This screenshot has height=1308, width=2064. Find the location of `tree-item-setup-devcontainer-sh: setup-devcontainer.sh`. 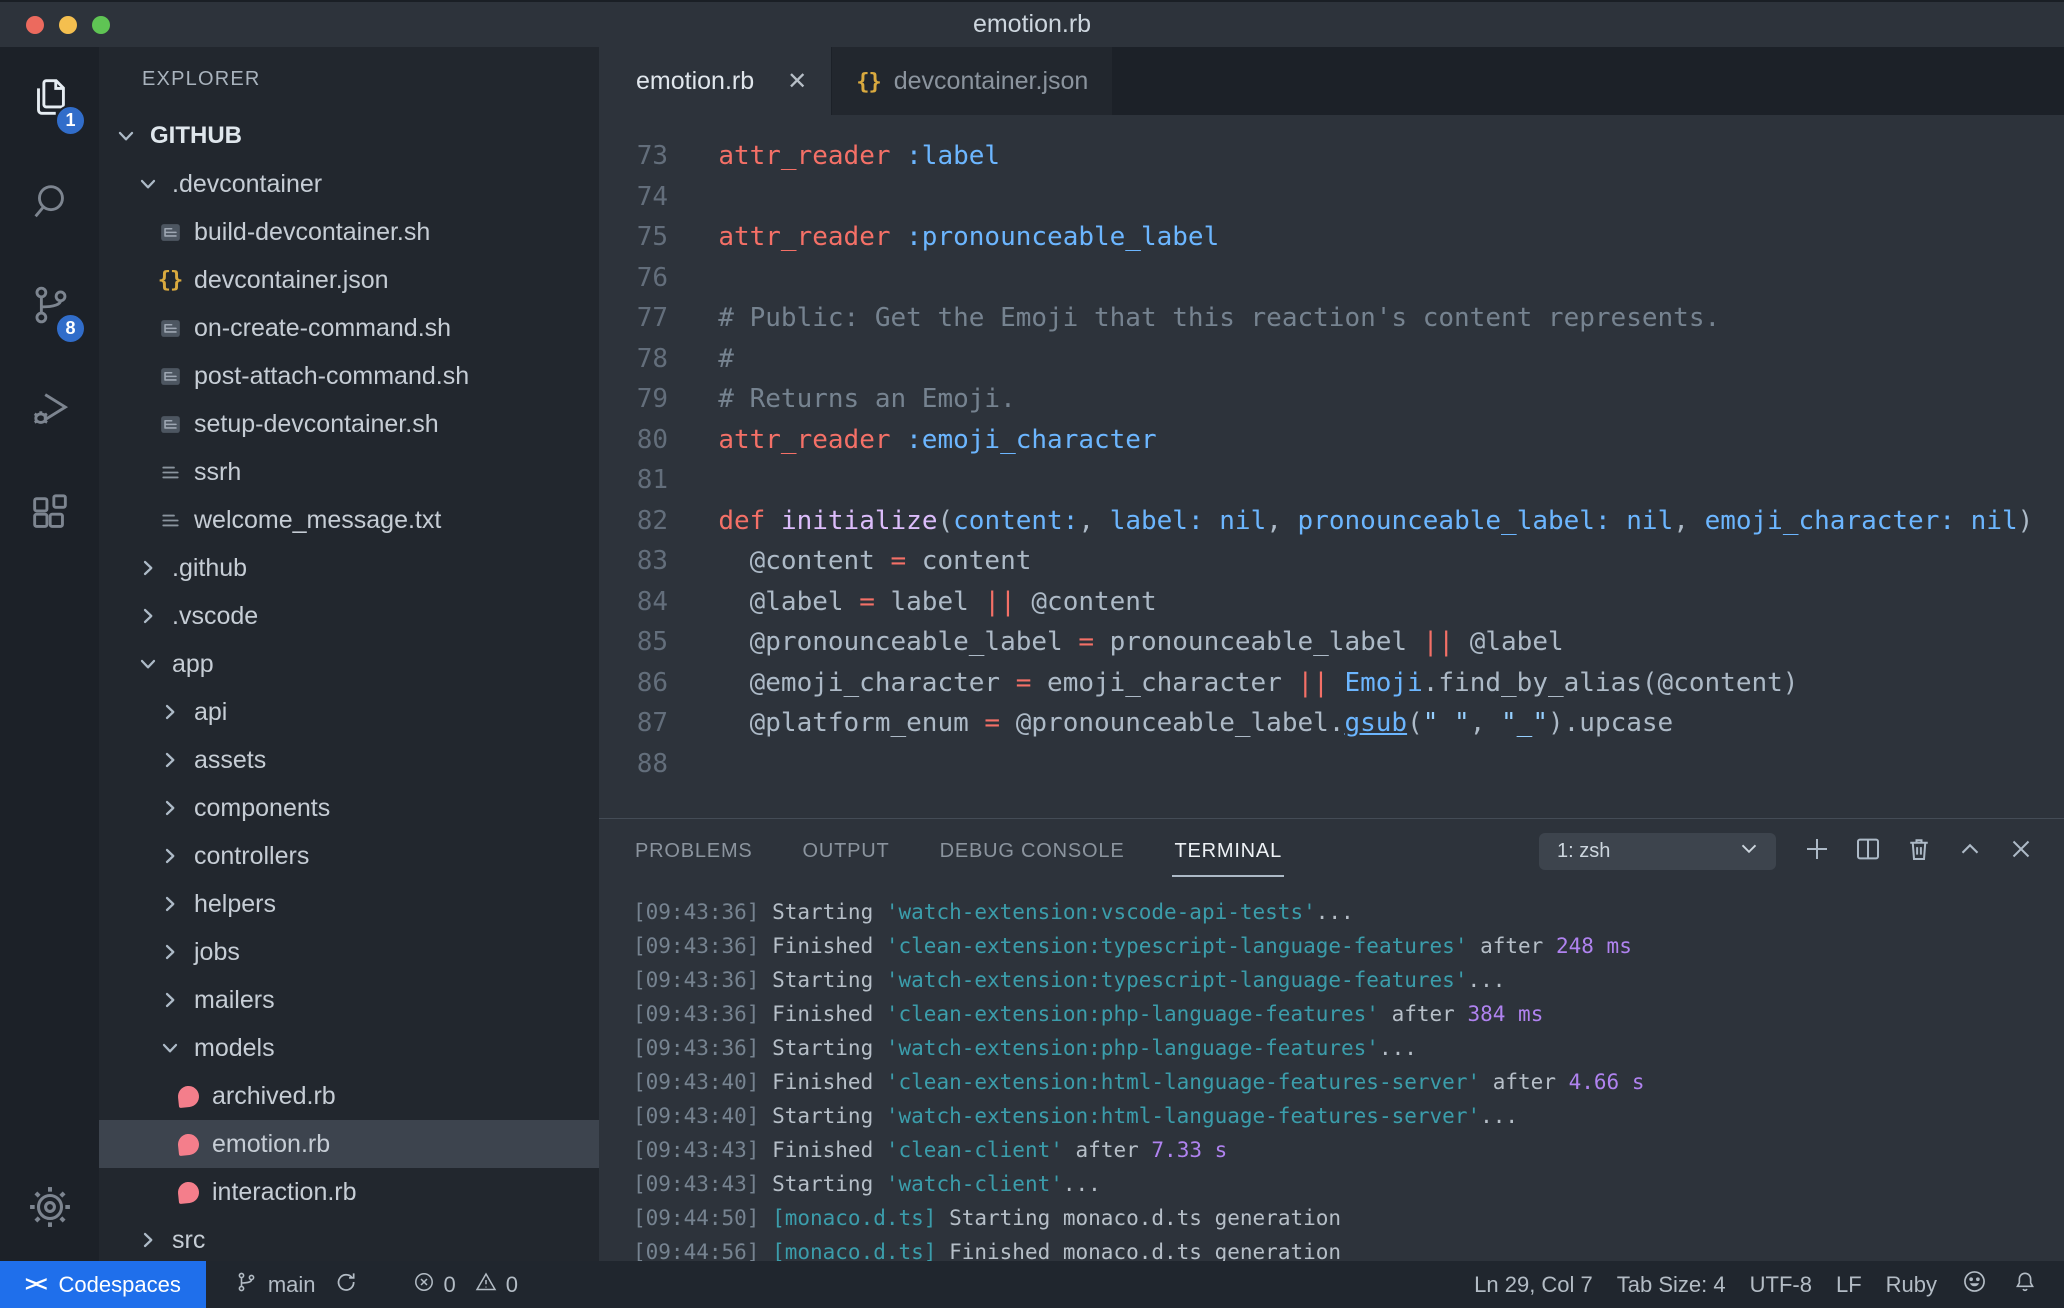

tree-item-setup-devcontainer-sh: setup-devcontainer.sh is located at coordinates (349, 424).